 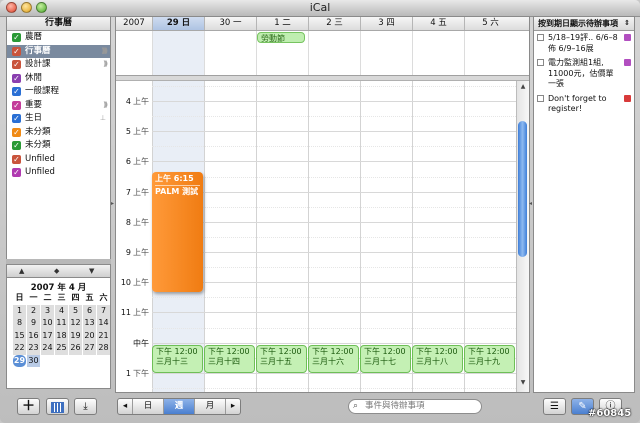 What do you see at coordinates (179, 406) in the screenshot?
I see `week-view-button: 週` at bounding box center [179, 406].